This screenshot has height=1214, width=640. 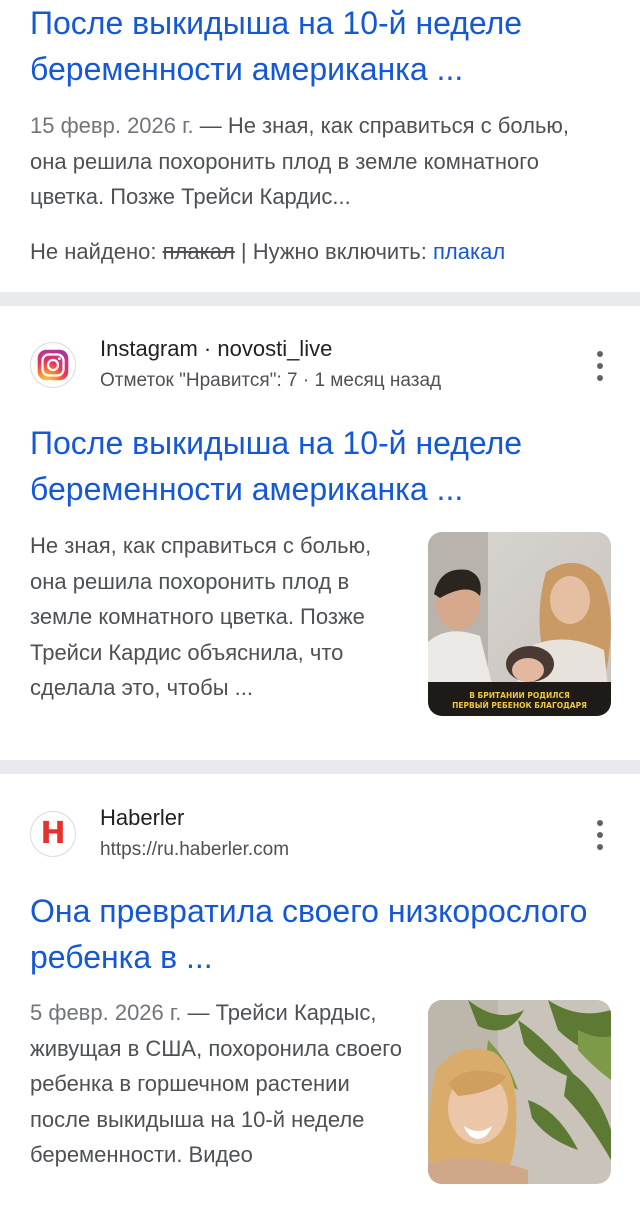 I want to click on source-name: Instagram · novosti_live, so click(x=216, y=348).